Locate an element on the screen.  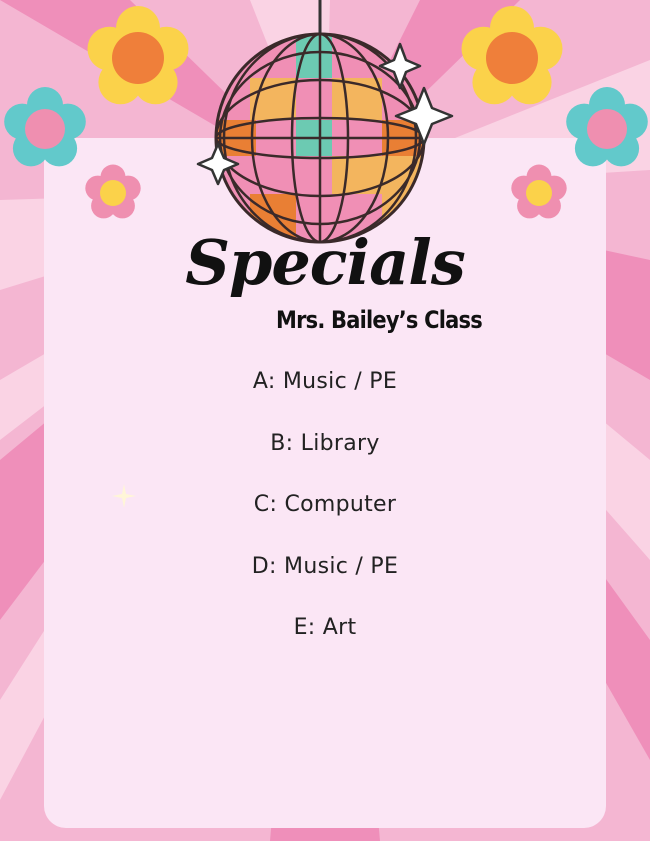
schedule-item: A: Music / PE is located at coordinates (325, 381).